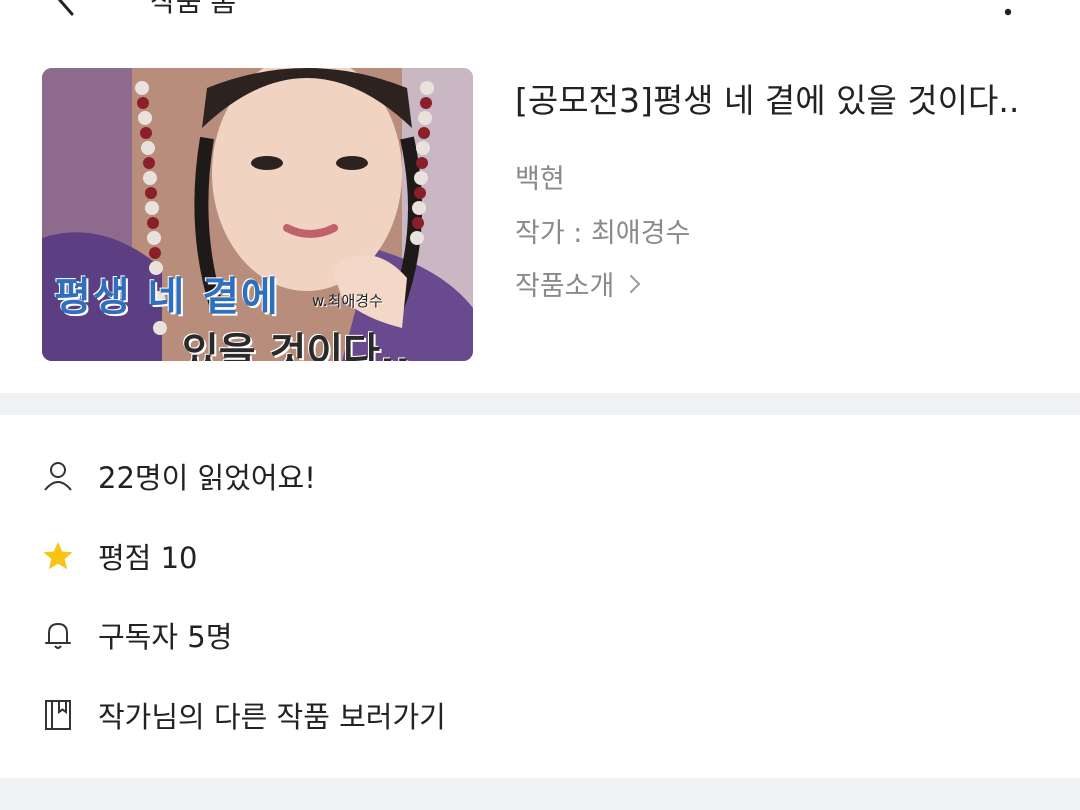 Image resolution: width=1080 pixels, height=810 pixels. I want to click on thumbnail-caption: 평생 네 곁에, so click(167, 297).